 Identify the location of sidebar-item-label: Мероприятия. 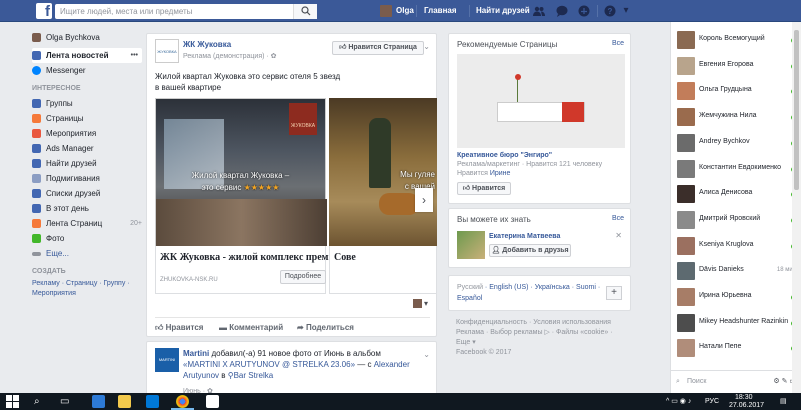
(71, 133).